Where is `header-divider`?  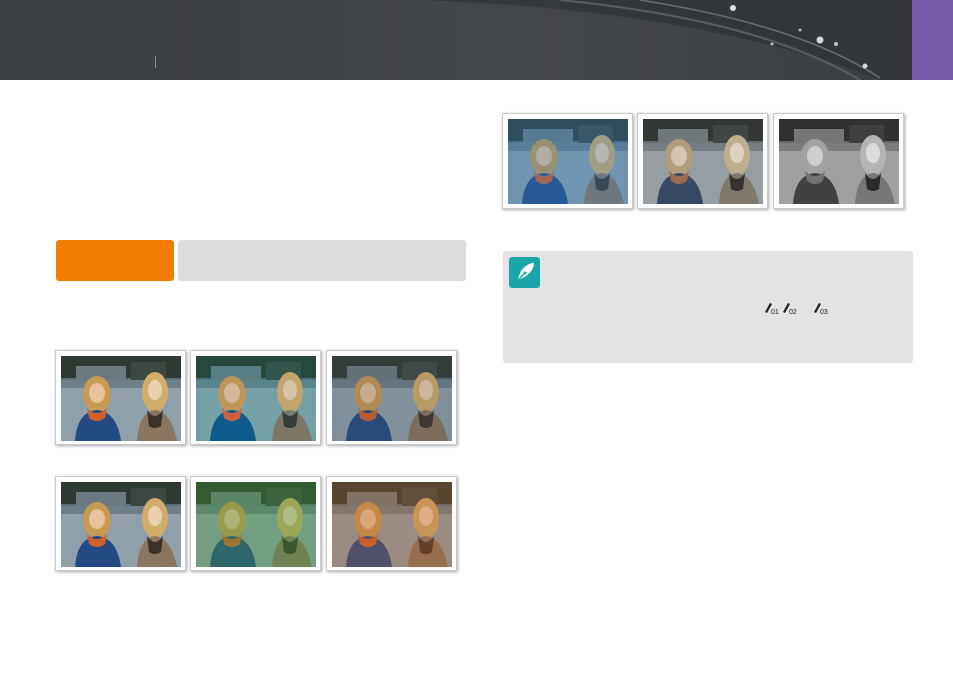
header-divider is located at coordinates (155, 62).